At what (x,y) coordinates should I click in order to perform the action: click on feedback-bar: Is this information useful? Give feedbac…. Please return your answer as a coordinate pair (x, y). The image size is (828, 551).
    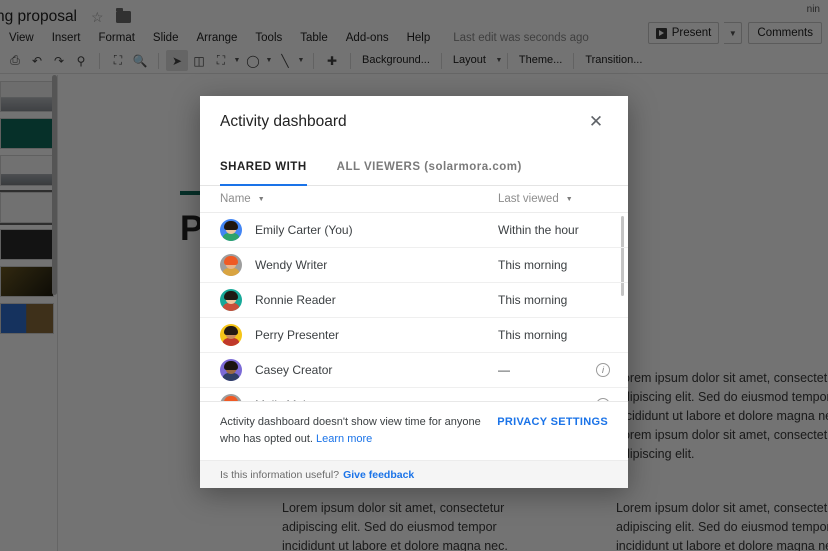
    Looking at the image, I should click on (414, 474).